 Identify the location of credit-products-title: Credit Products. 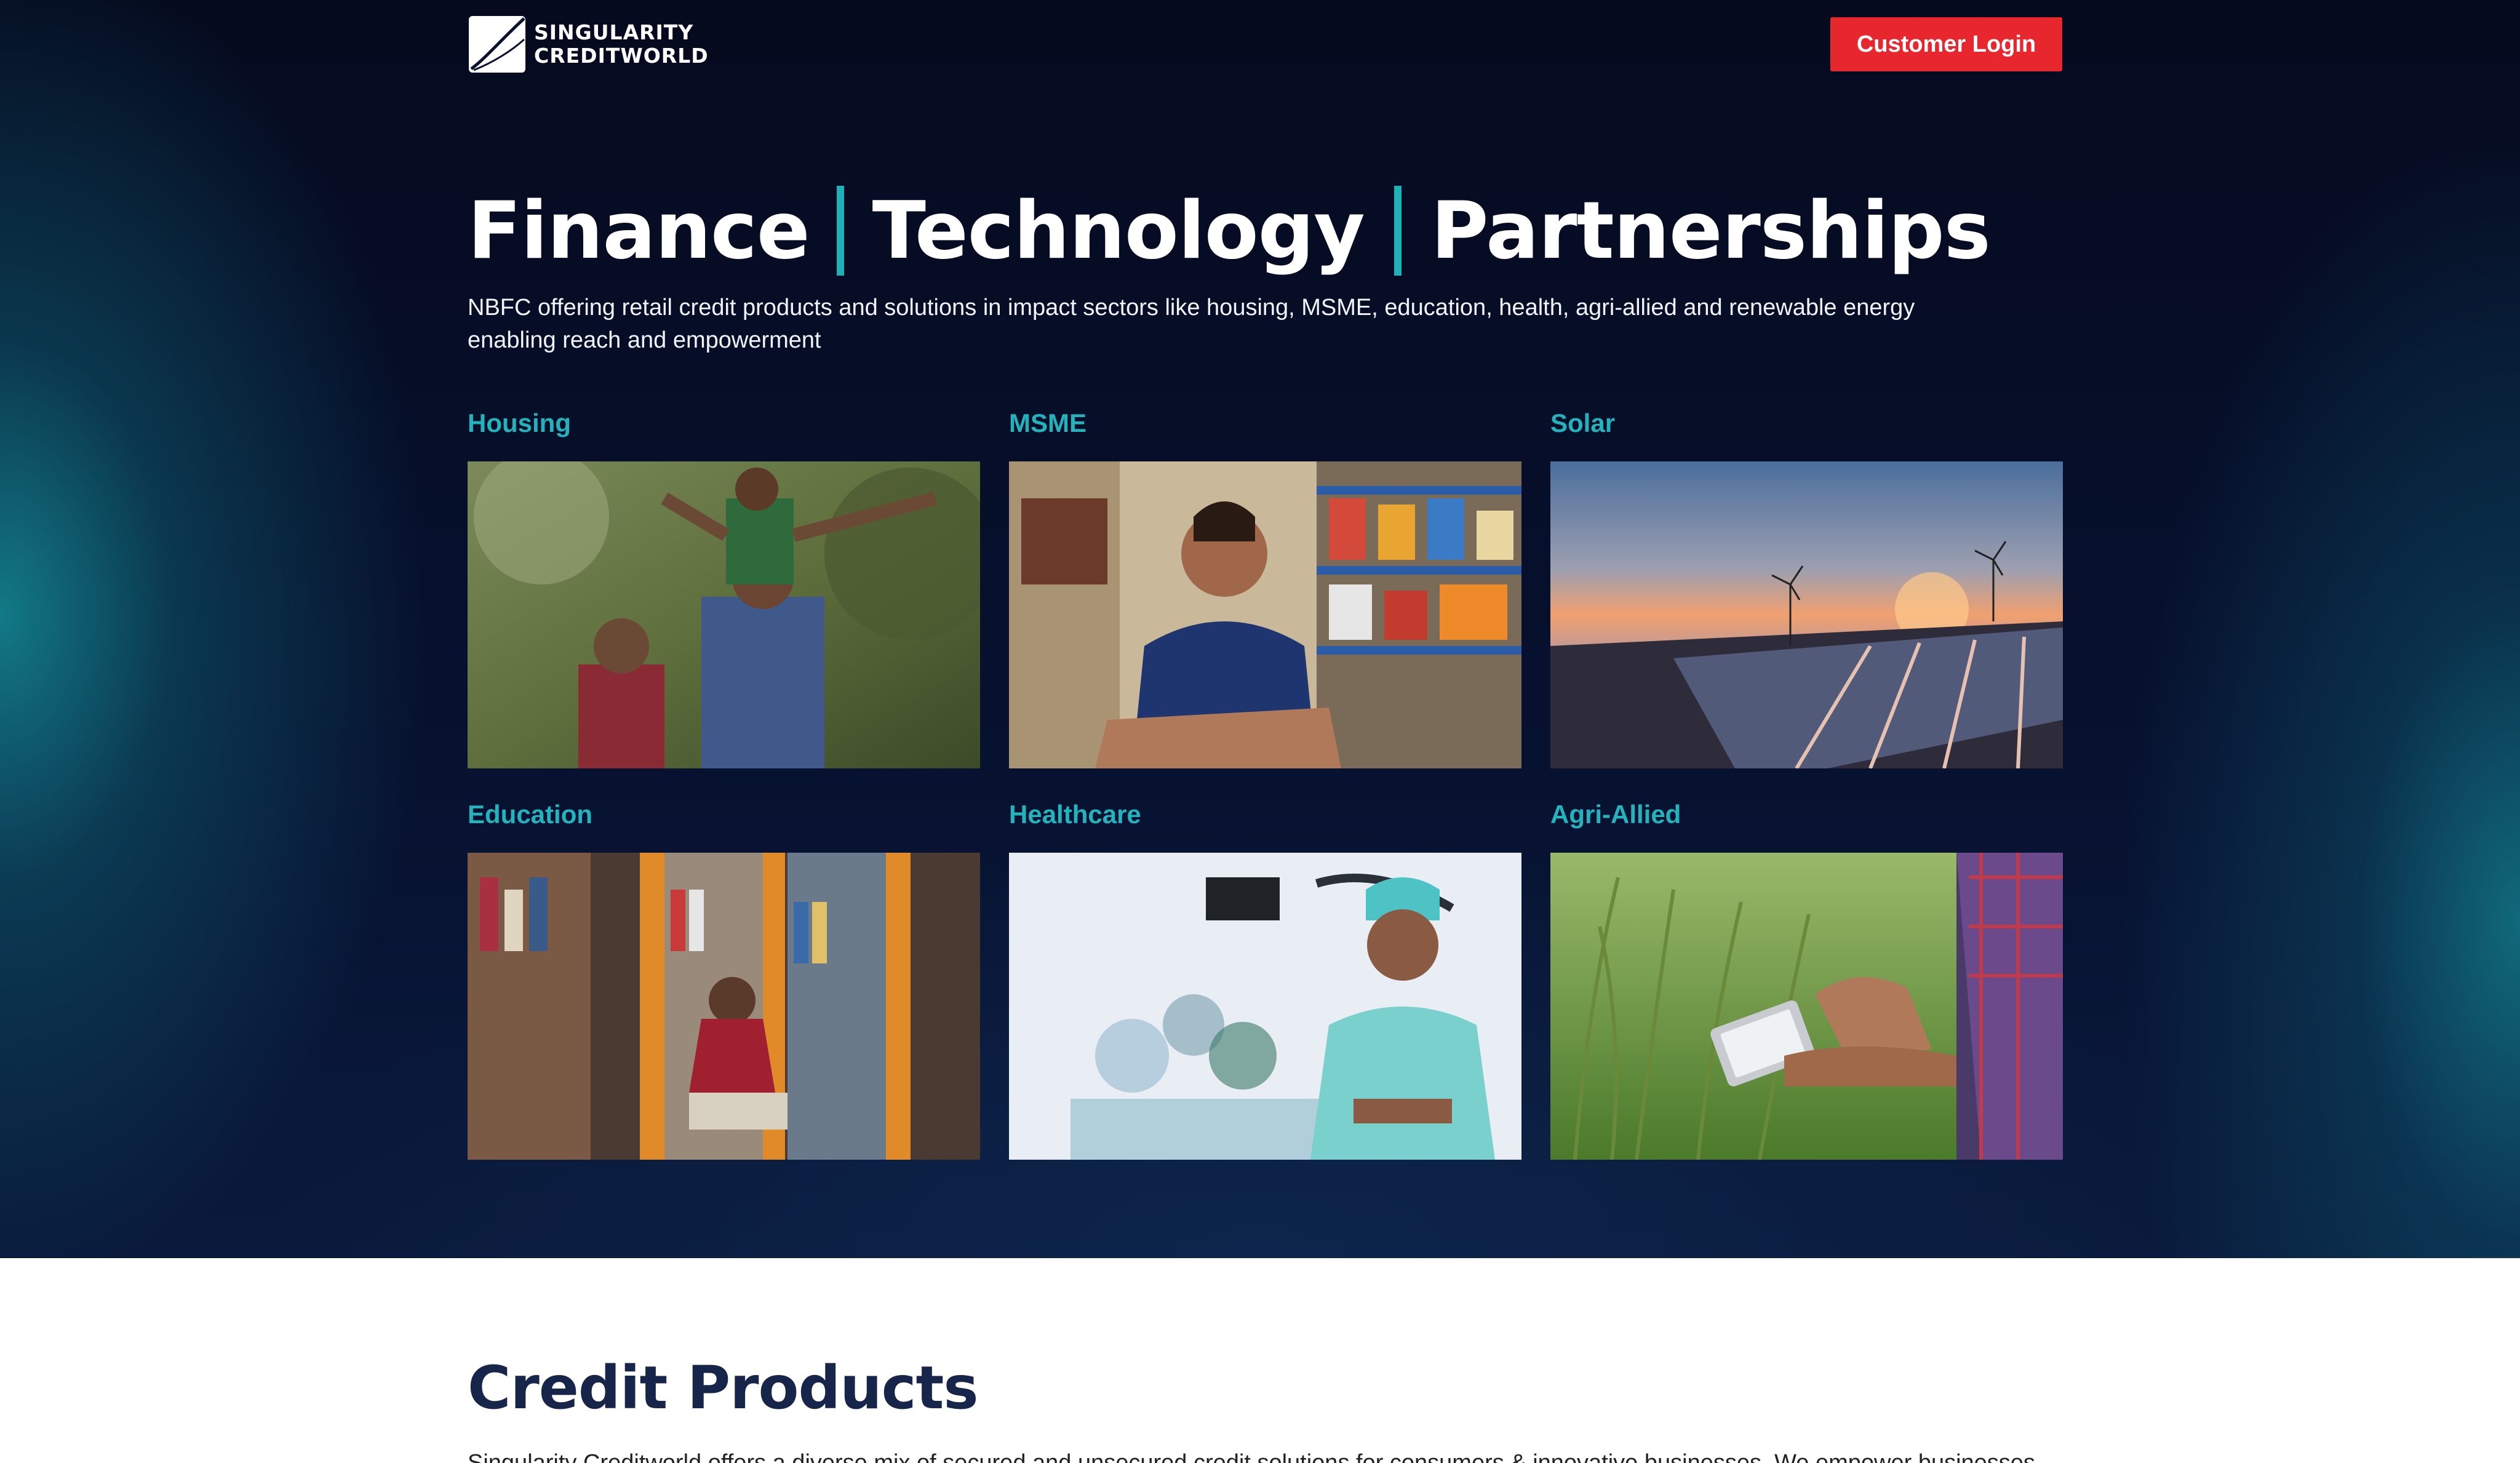
(723, 1387).